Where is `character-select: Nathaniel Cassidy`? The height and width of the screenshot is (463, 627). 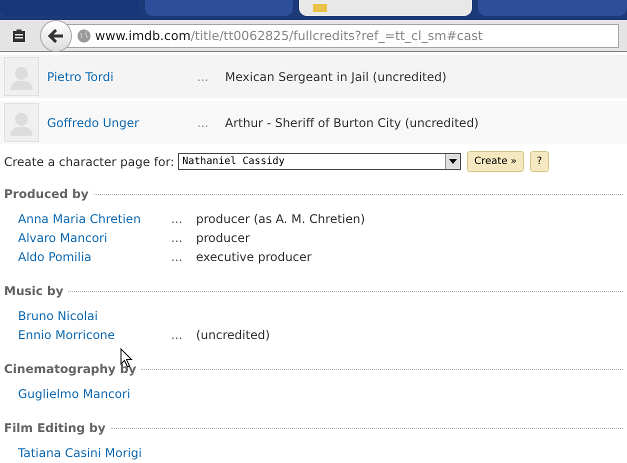 character-select: Nathaniel Cassidy is located at coordinates (320, 161).